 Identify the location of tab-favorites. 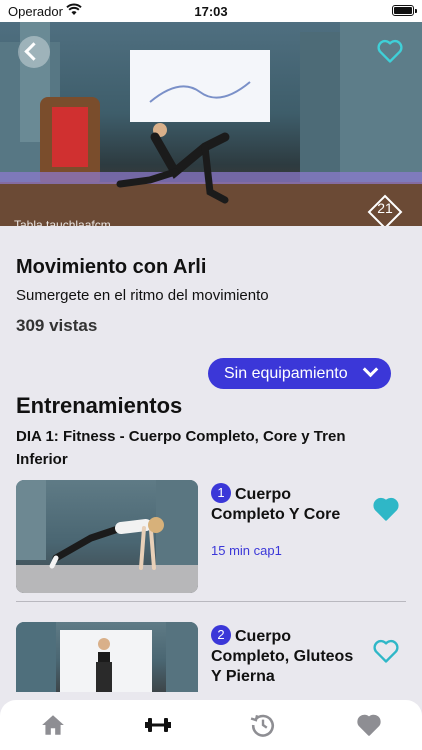
(369, 725).